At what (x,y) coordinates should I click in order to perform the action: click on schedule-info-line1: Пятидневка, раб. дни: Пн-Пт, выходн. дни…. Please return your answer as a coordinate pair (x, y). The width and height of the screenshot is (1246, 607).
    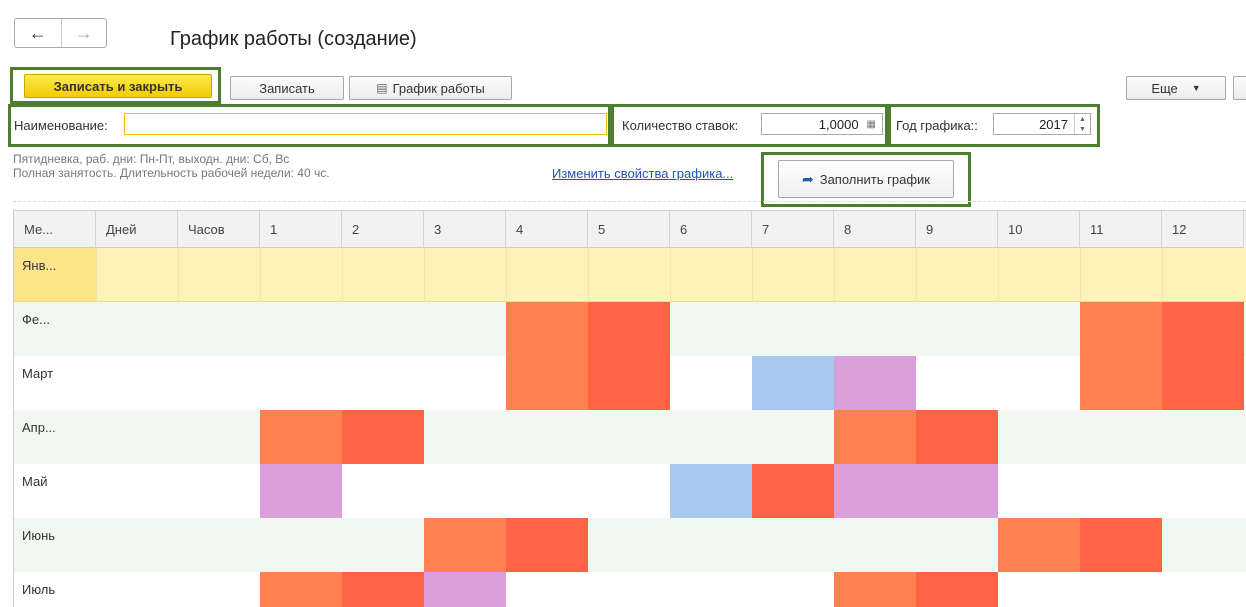
    Looking at the image, I should click on (151, 159).